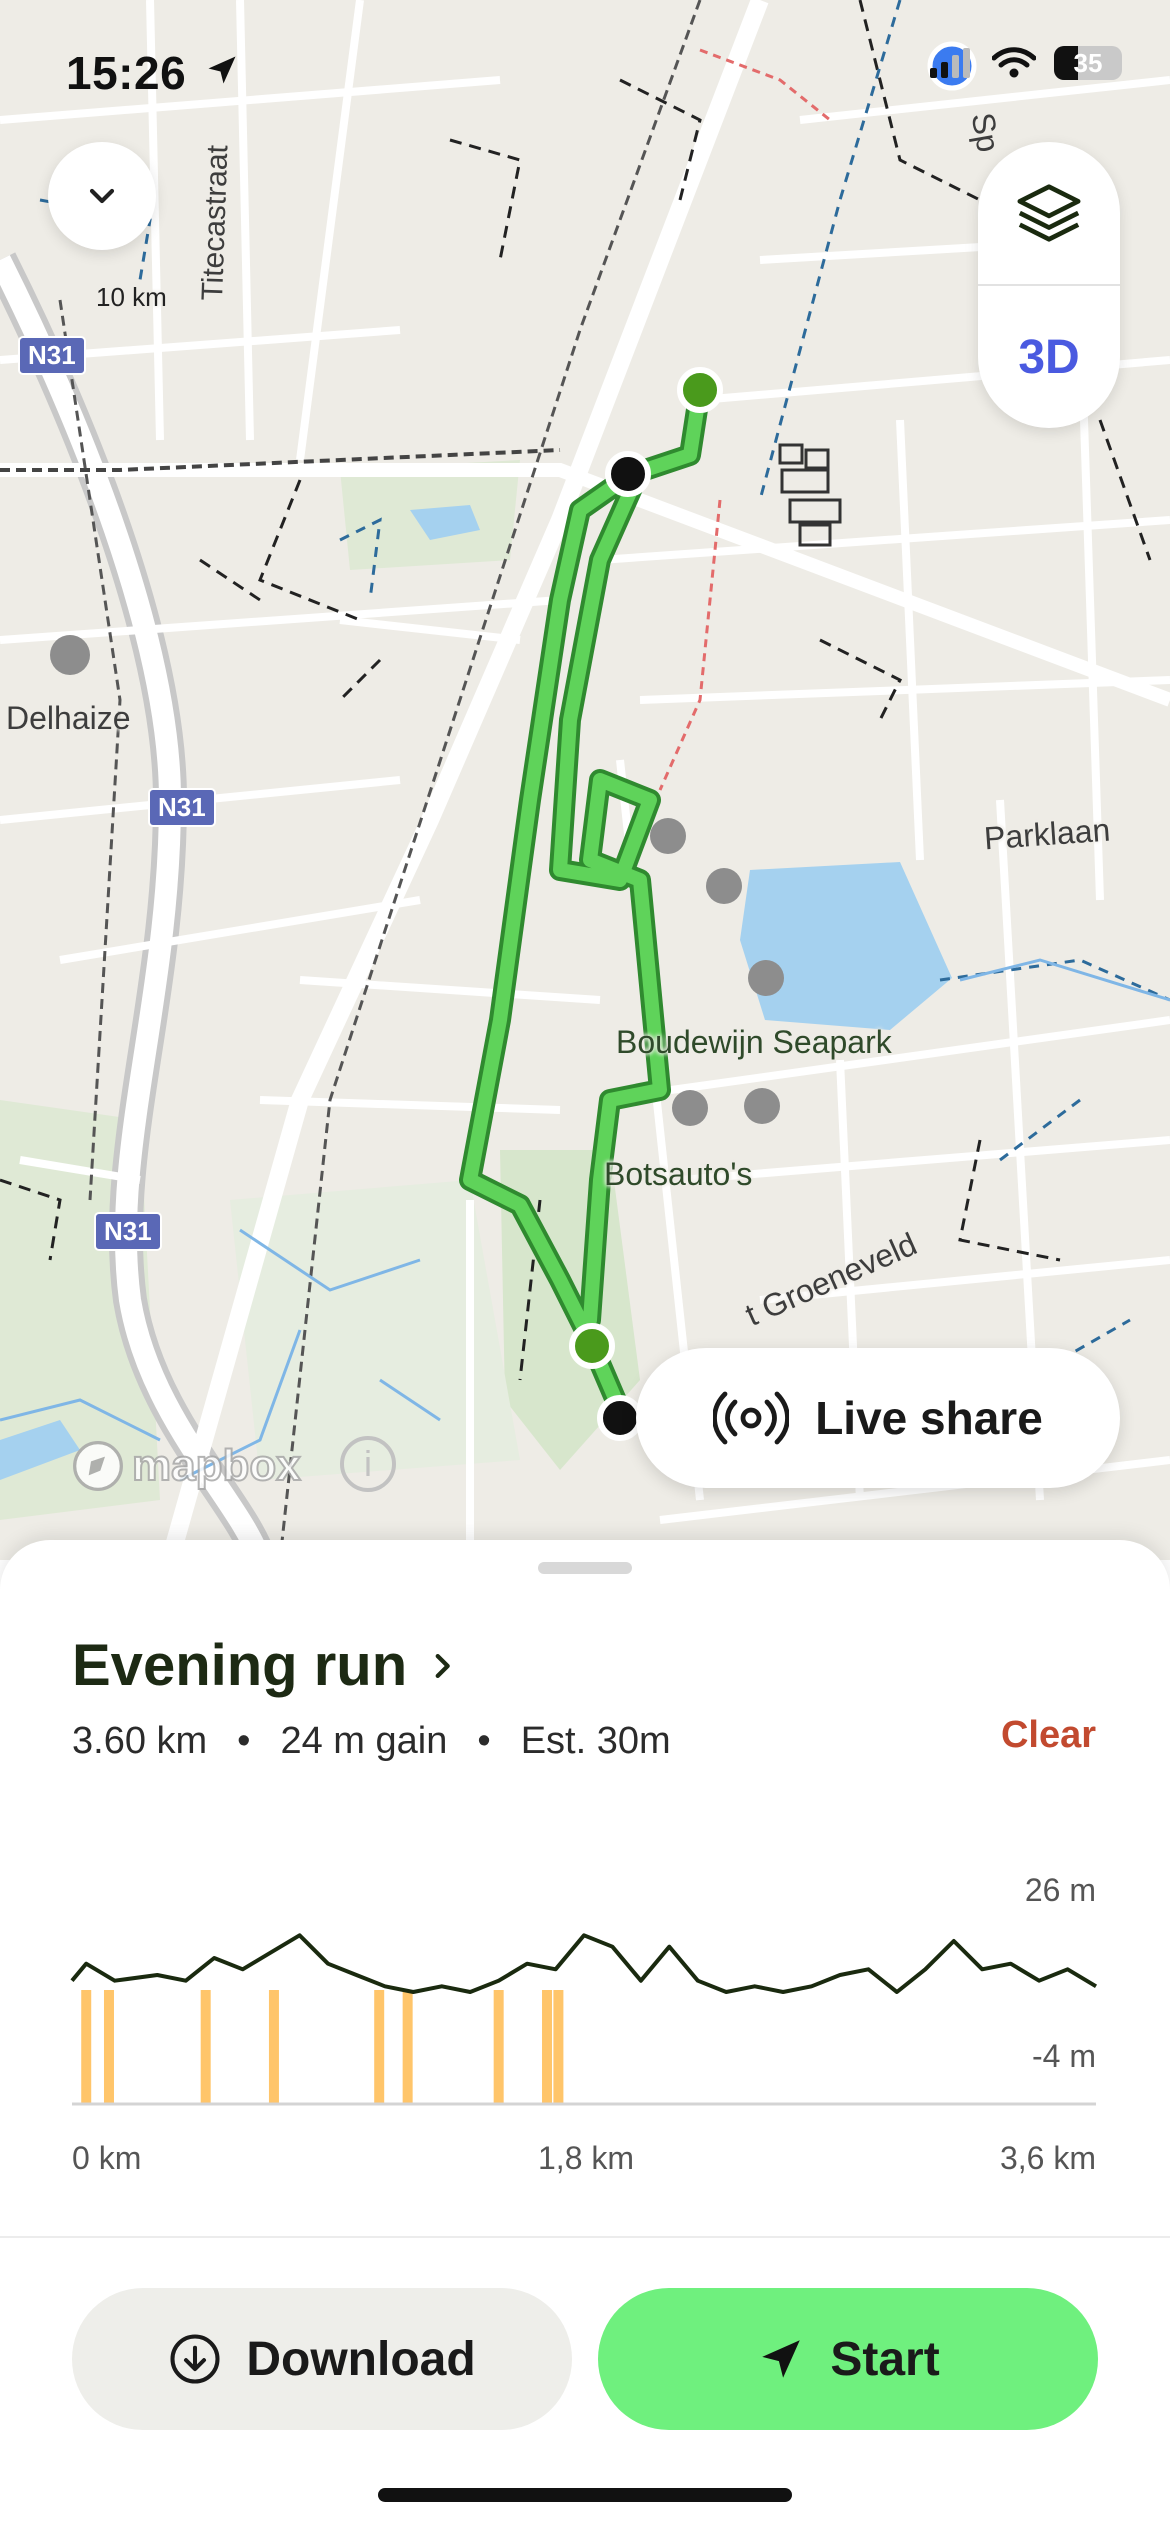 This screenshot has width=1170, height=2534. What do you see at coordinates (98, 1466) in the screenshot?
I see `mapbox-icon` at bounding box center [98, 1466].